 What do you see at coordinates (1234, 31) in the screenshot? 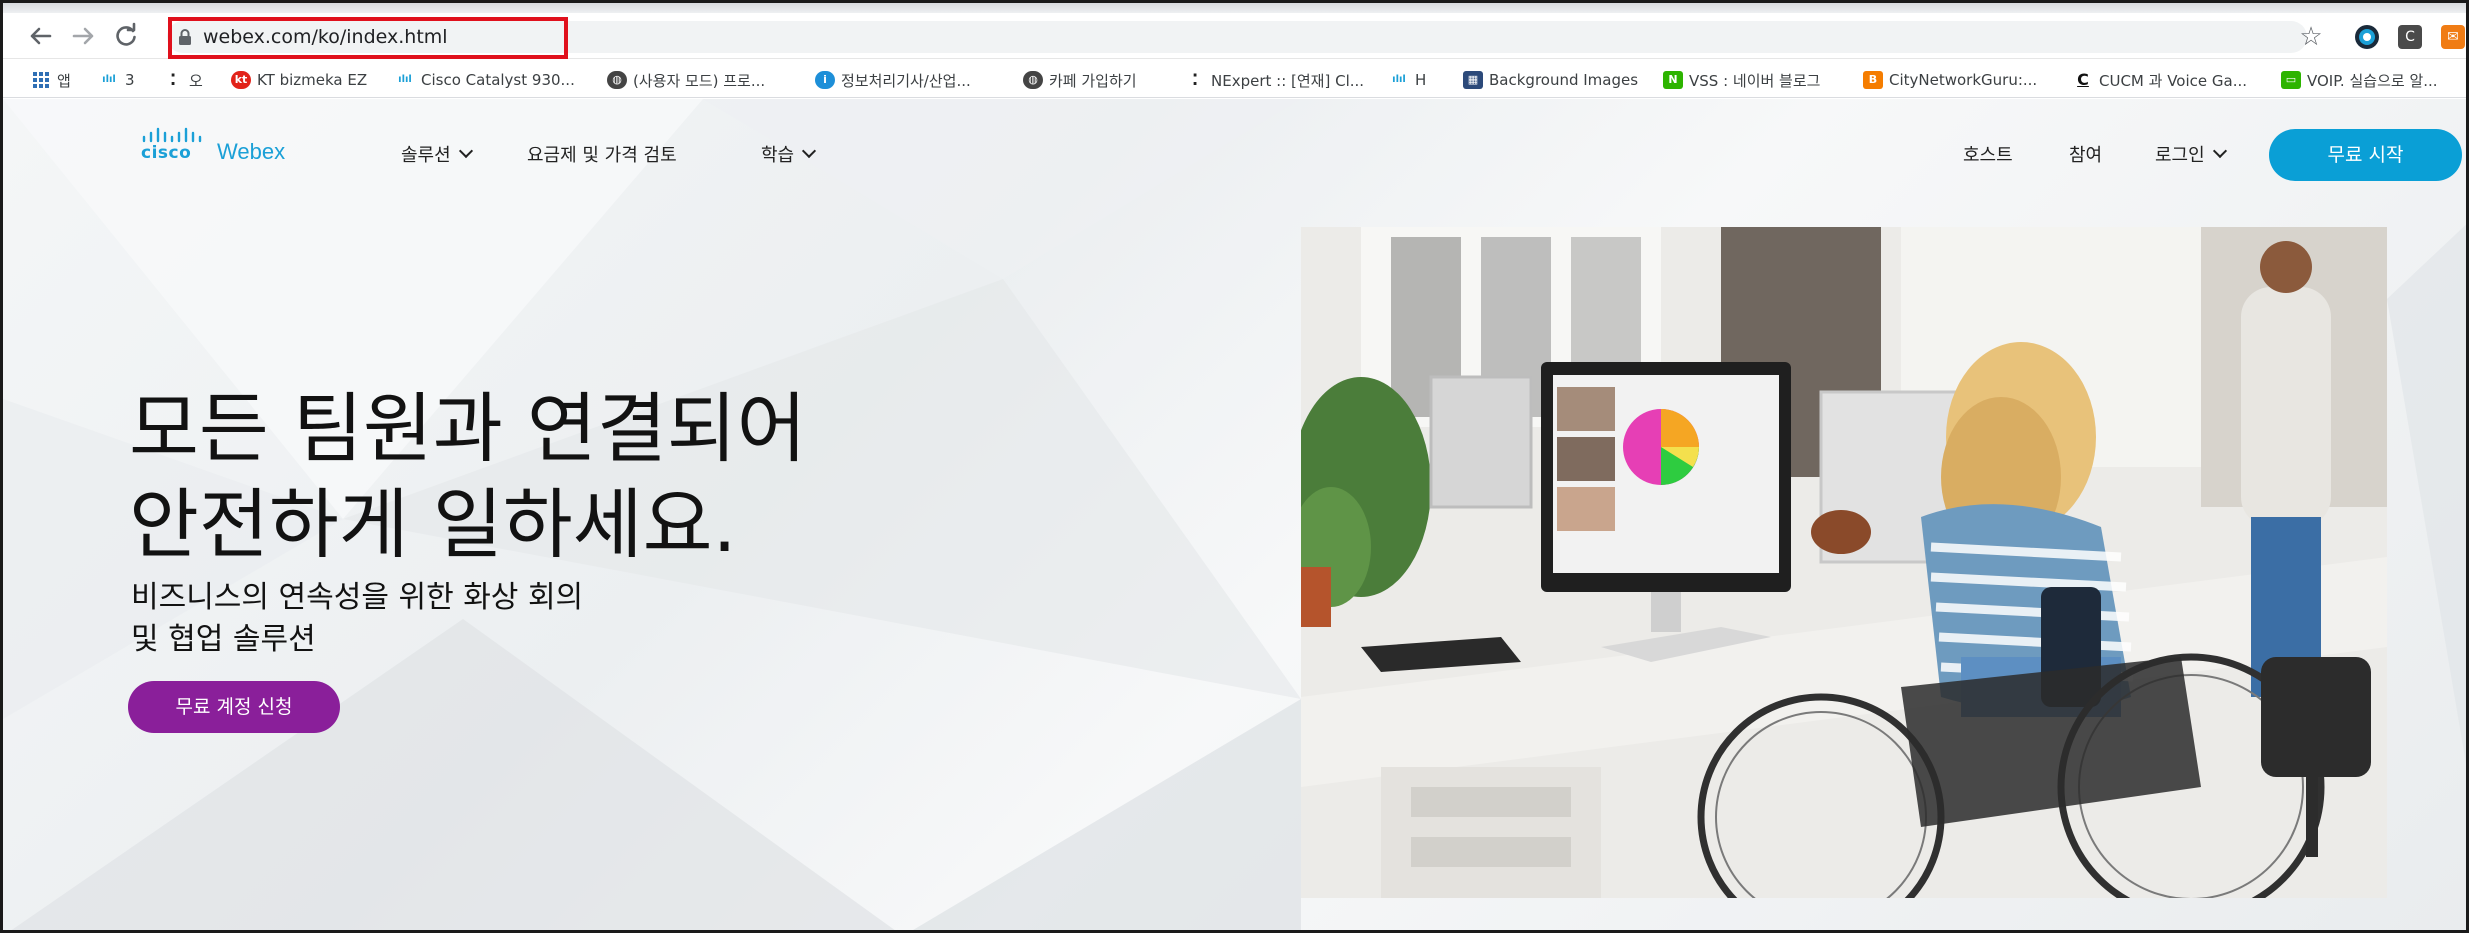
I see `address-bar-row: webex.com/ko/index.html ☆ C ✉` at bounding box center [1234, 31].